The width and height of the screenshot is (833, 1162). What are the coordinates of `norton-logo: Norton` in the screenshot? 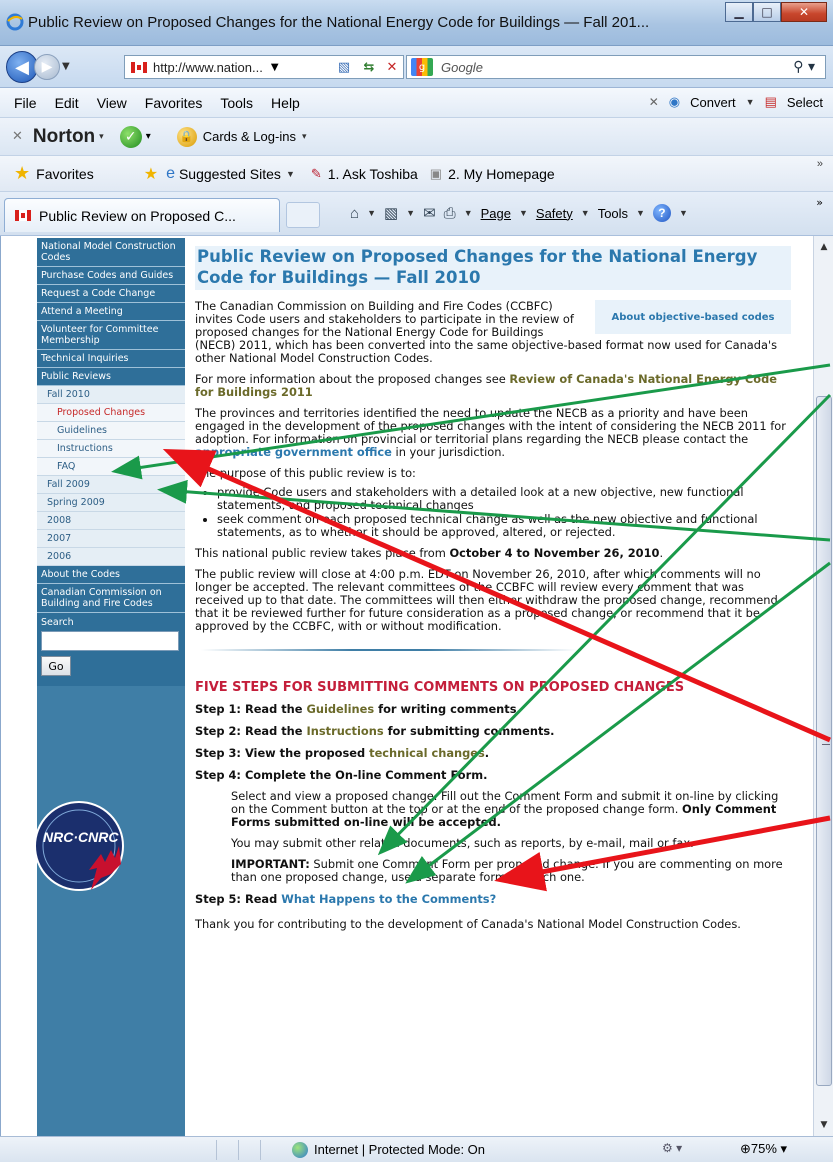 It's located at (64, 137).